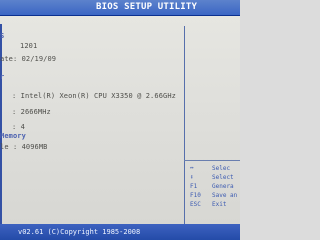  What do you see at coordinates (219, 204) in the screenshot?
I see `help-description: Exit` at bounding box center [219, 204].